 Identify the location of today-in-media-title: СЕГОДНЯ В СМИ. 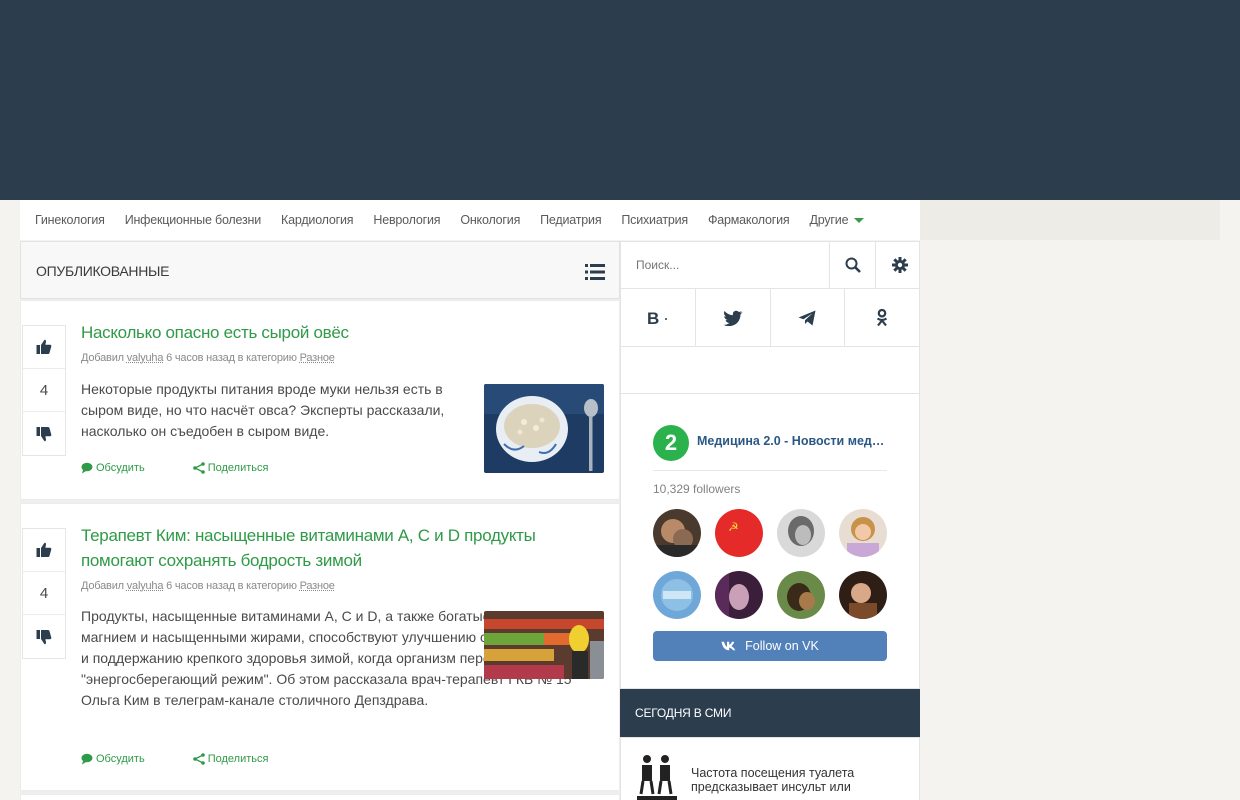
(683, 713).